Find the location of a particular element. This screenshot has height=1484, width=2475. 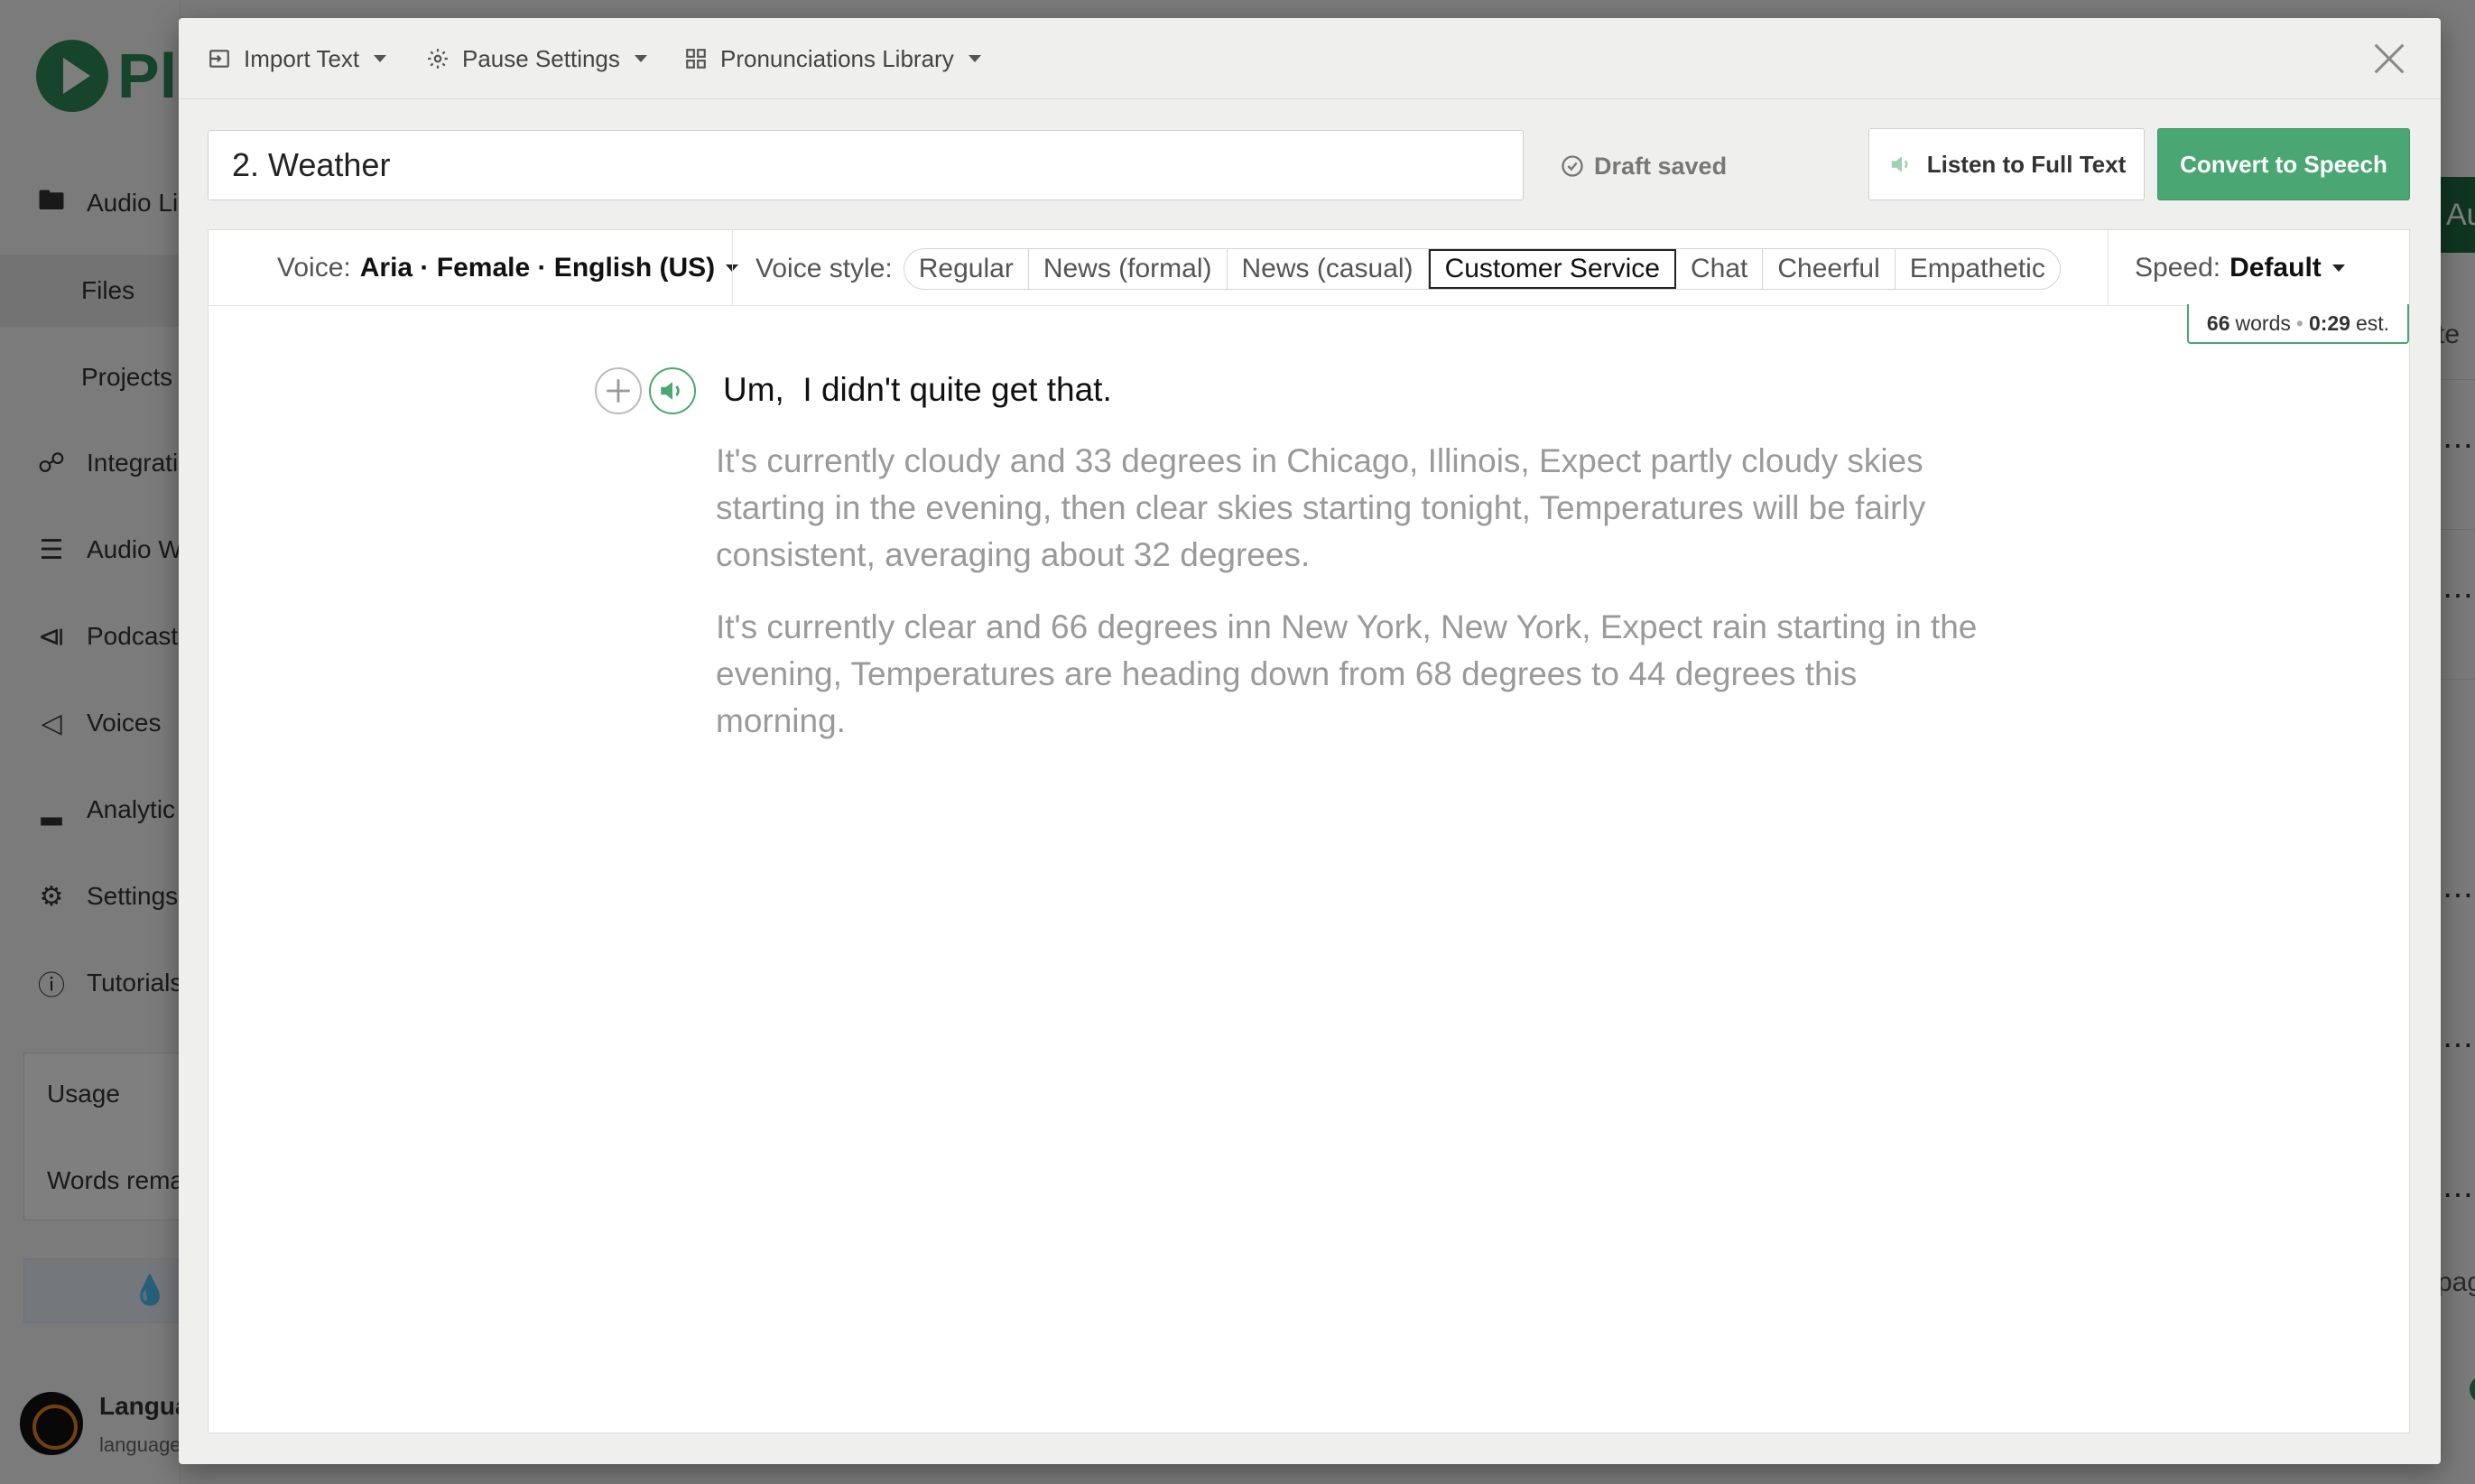

pronunciations-library-label: Pronunciations Library is located at coordinates (837, 58).